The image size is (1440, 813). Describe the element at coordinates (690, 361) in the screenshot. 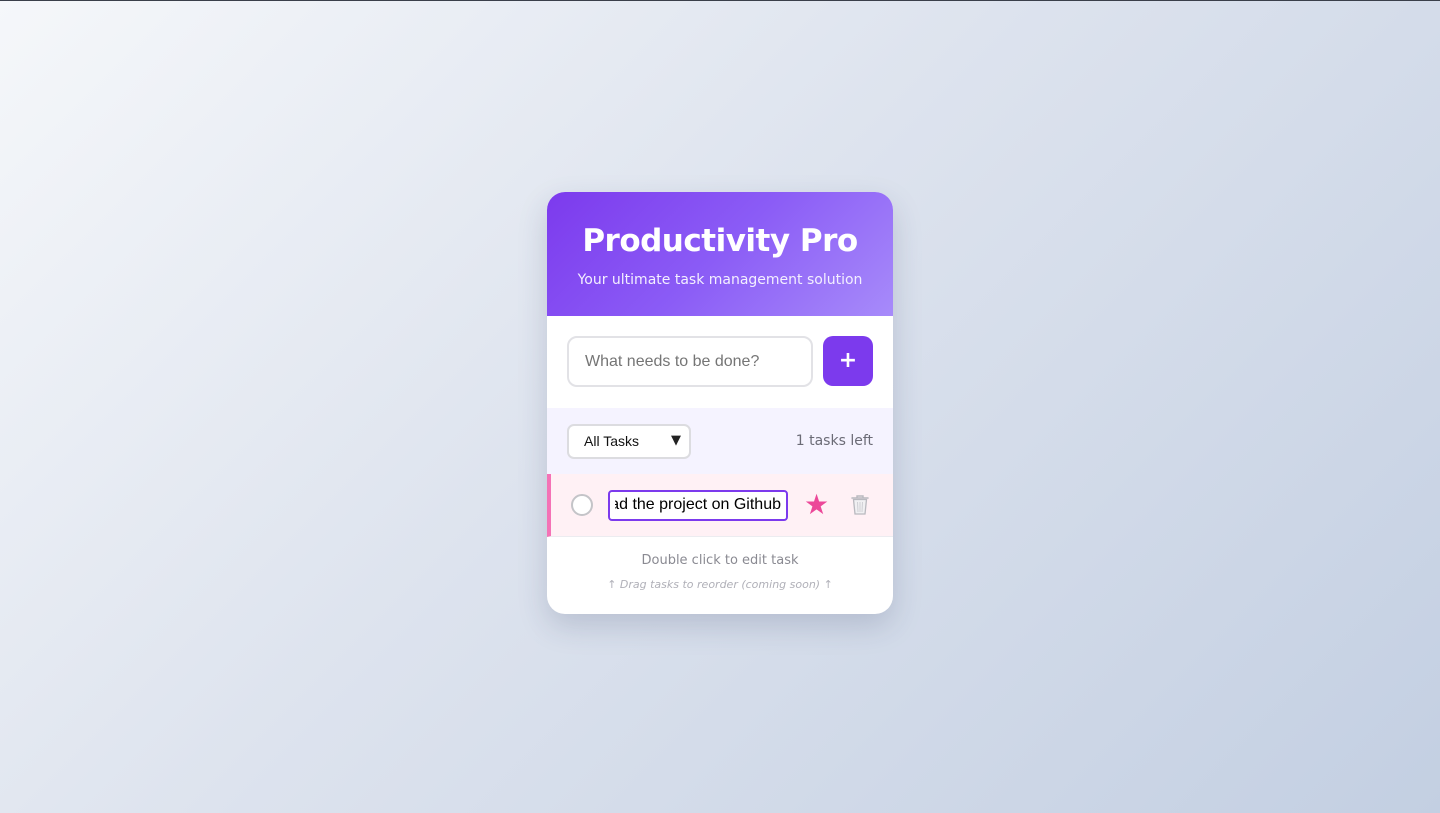

I see `new-task-input` at that location.